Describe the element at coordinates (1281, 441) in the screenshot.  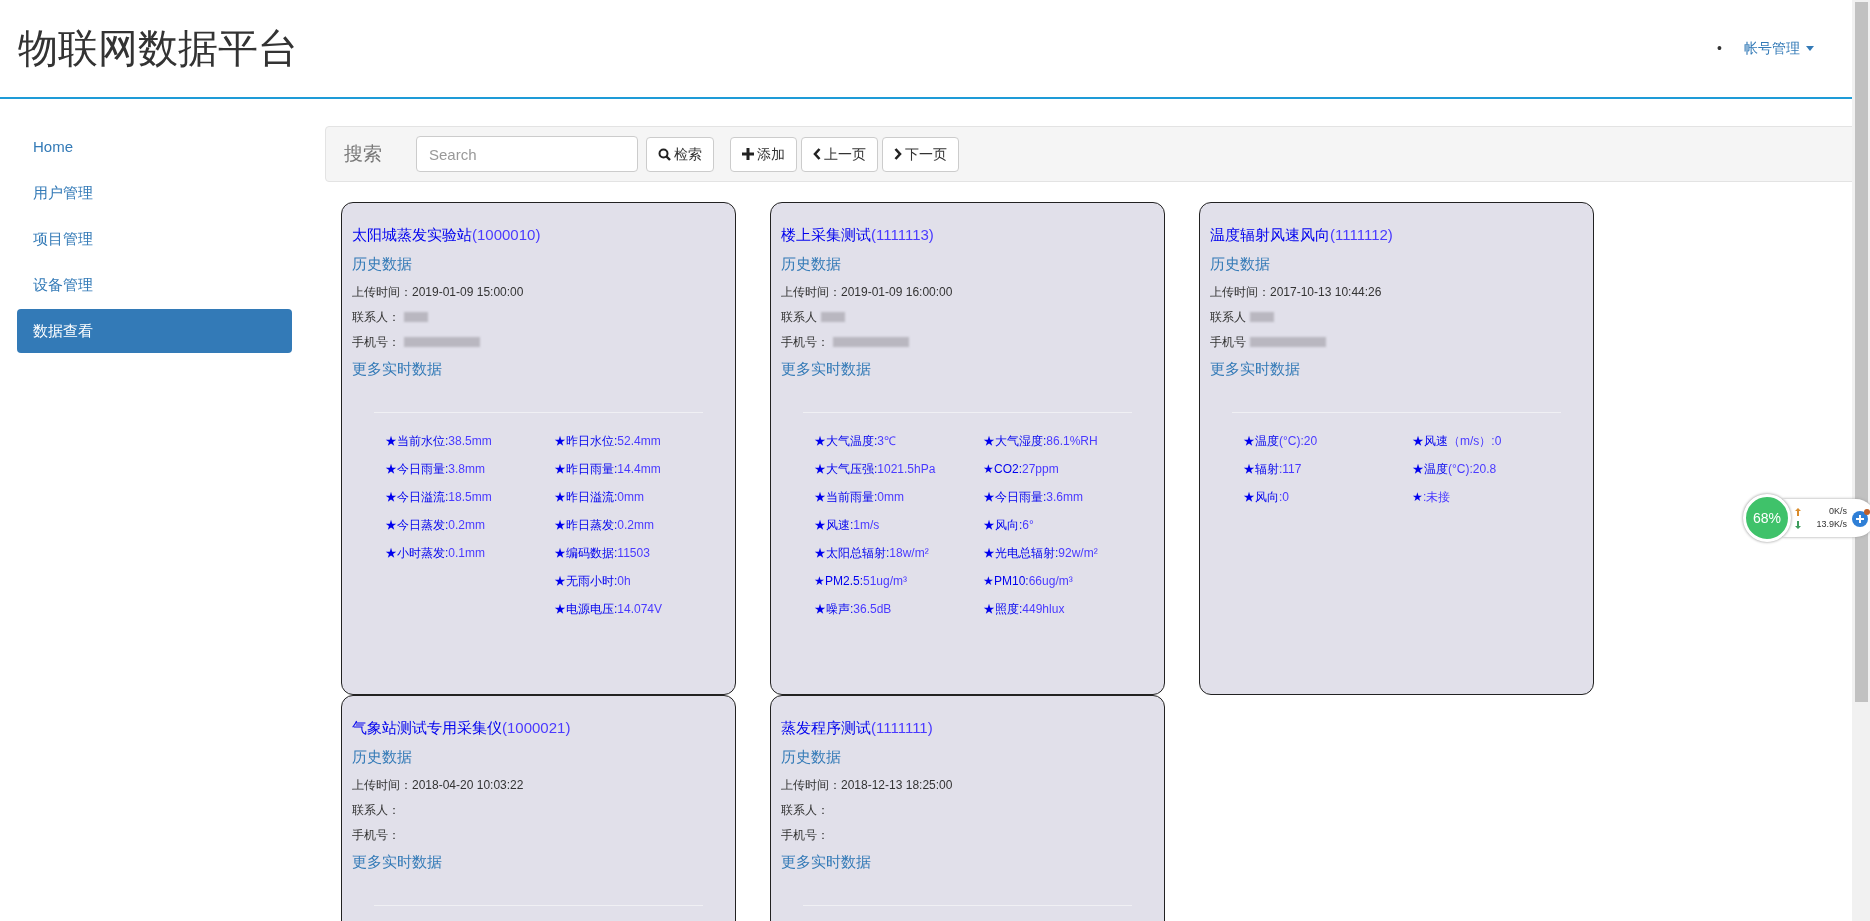
I see `reading: ★温度(°C):20` at that location.